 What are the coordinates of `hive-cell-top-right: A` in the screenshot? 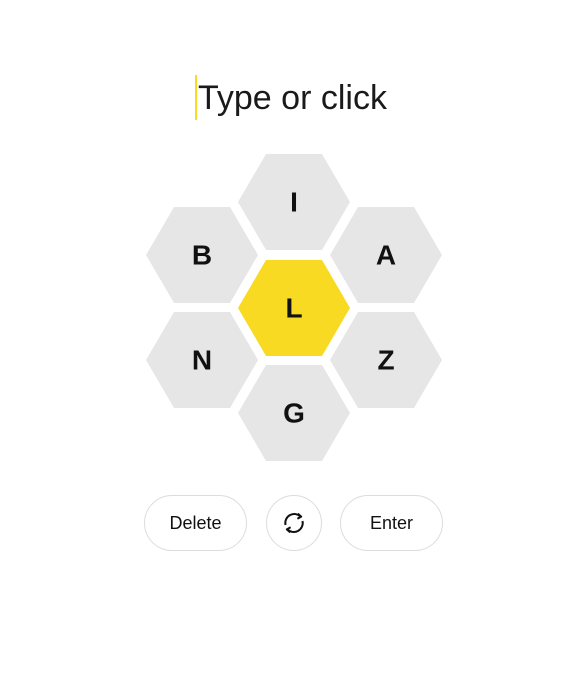 It's located at (386, 255).